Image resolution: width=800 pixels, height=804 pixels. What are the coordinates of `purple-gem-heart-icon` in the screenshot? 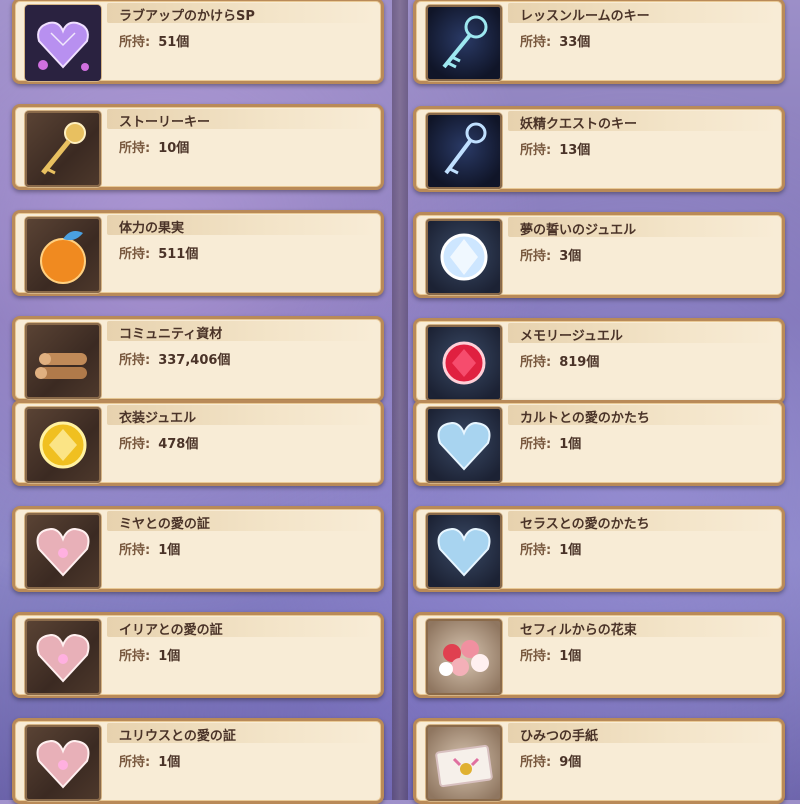 It's located at (63, 43).